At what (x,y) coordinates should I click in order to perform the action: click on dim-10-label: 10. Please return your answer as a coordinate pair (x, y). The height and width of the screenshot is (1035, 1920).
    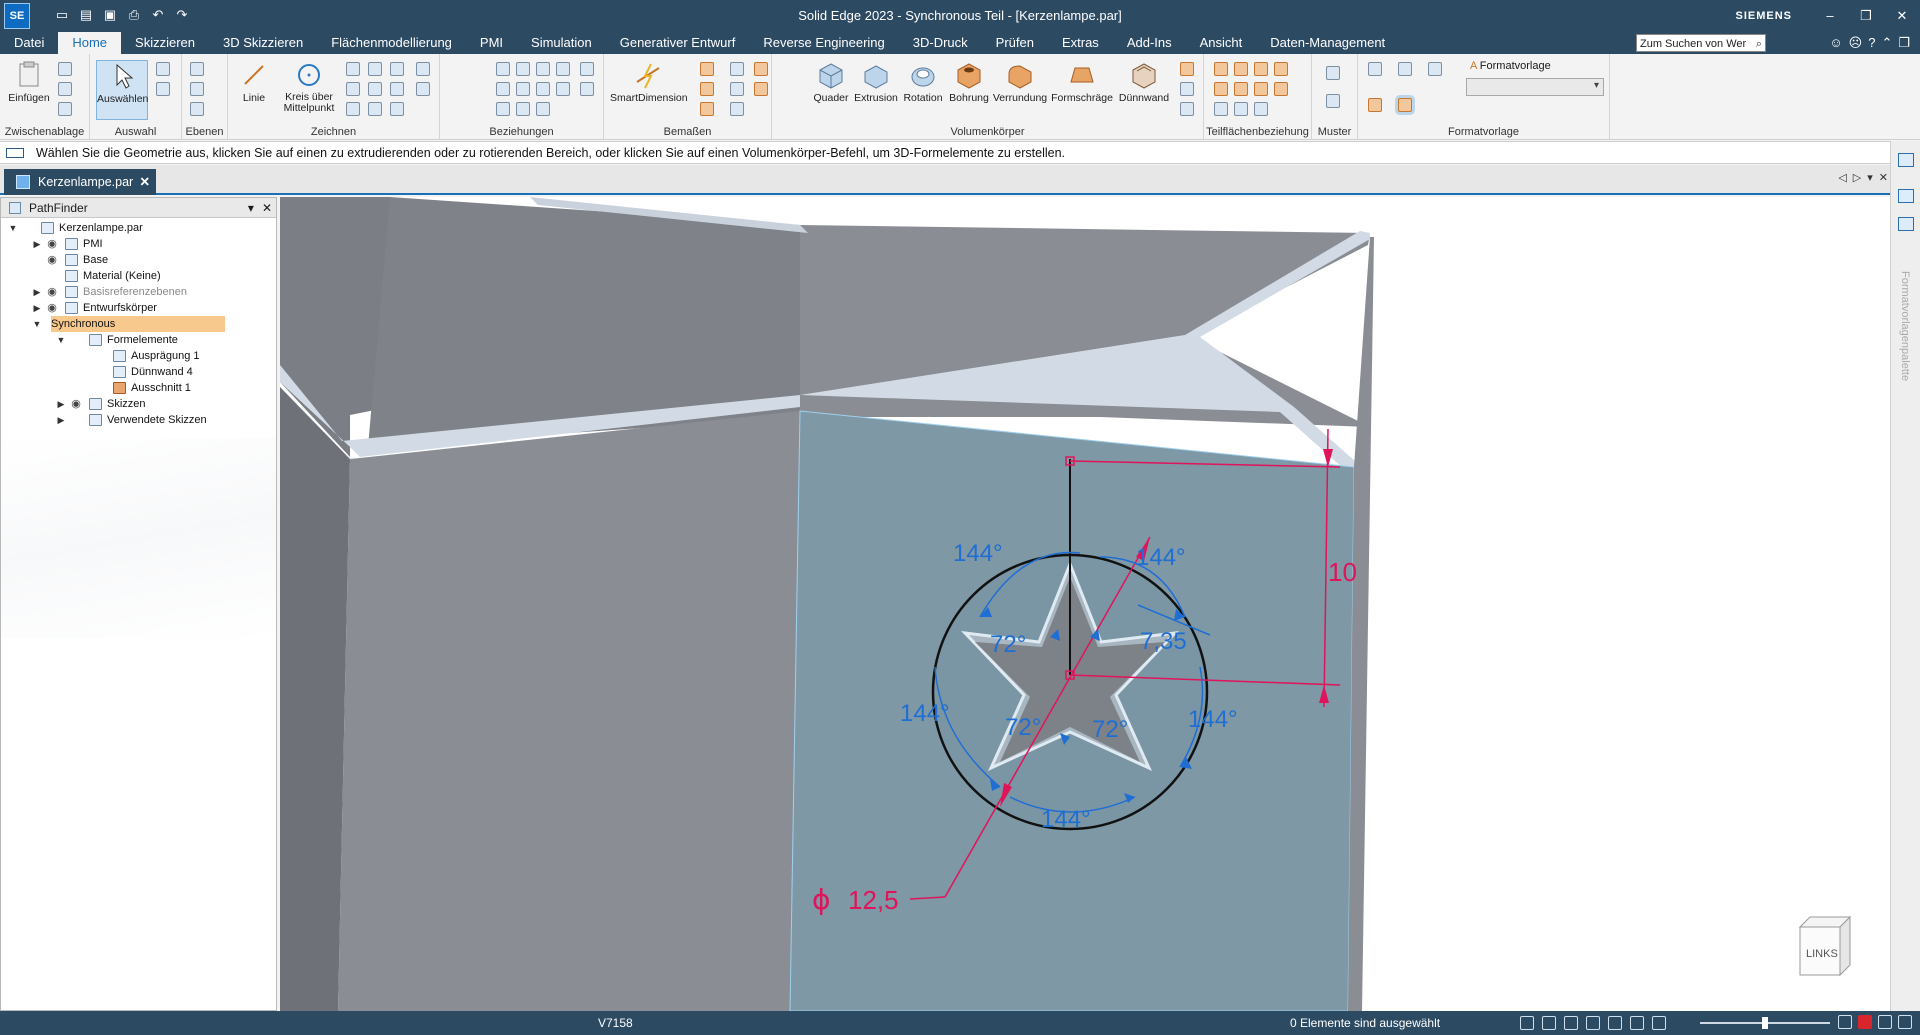
    Looking at the image, I should click on (1342, 572).